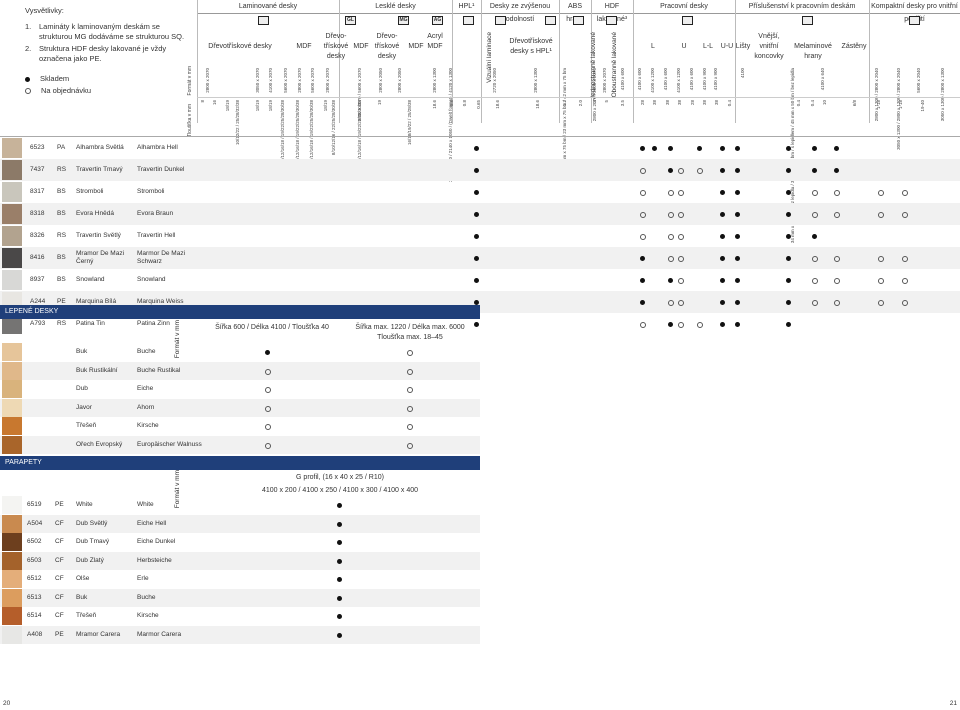 The width and height of the screenshot is (960, 710). What do you see at coordinates (37, 279) in the screenshot?
I see `decor-code: 8937` at bounding box center [37, 279].